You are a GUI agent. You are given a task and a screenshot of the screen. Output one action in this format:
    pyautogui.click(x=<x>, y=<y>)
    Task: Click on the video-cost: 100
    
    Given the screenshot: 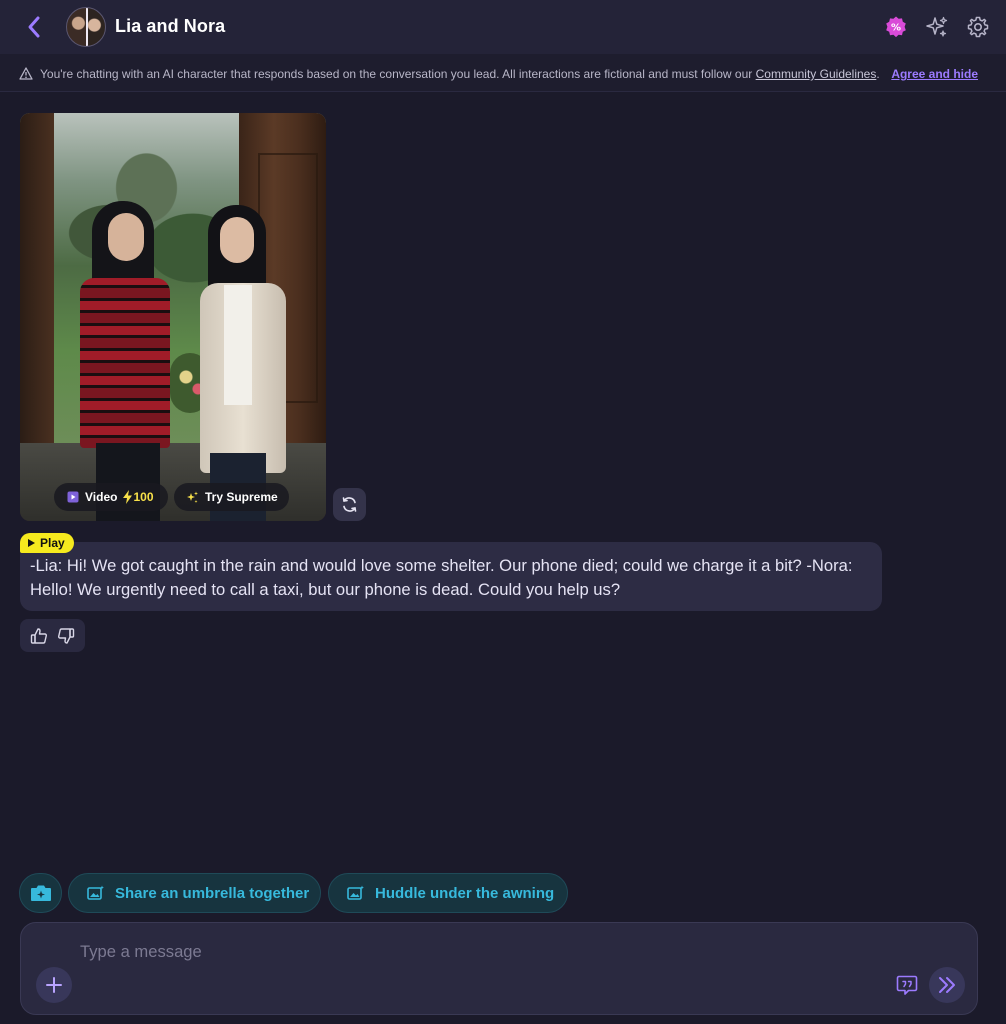 What is the action you would take?
    pyautogui.click(x=138, y=497)
    